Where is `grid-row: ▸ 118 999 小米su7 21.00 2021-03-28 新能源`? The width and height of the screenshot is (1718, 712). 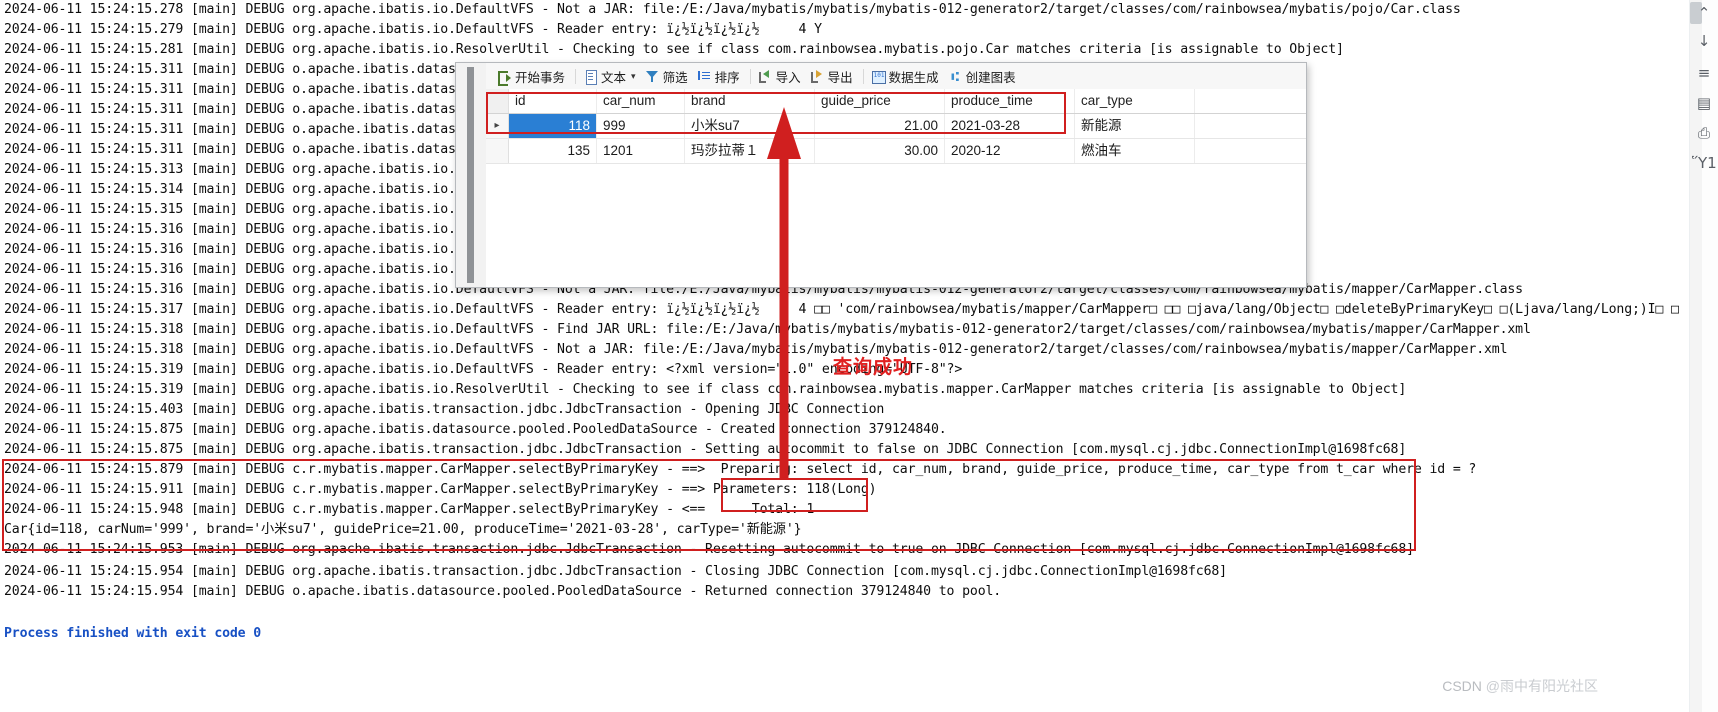
grid-row: ▸ 118 999 小米su7 21.00 2021-03-28 新能源 is located at coordinates (896, 126).